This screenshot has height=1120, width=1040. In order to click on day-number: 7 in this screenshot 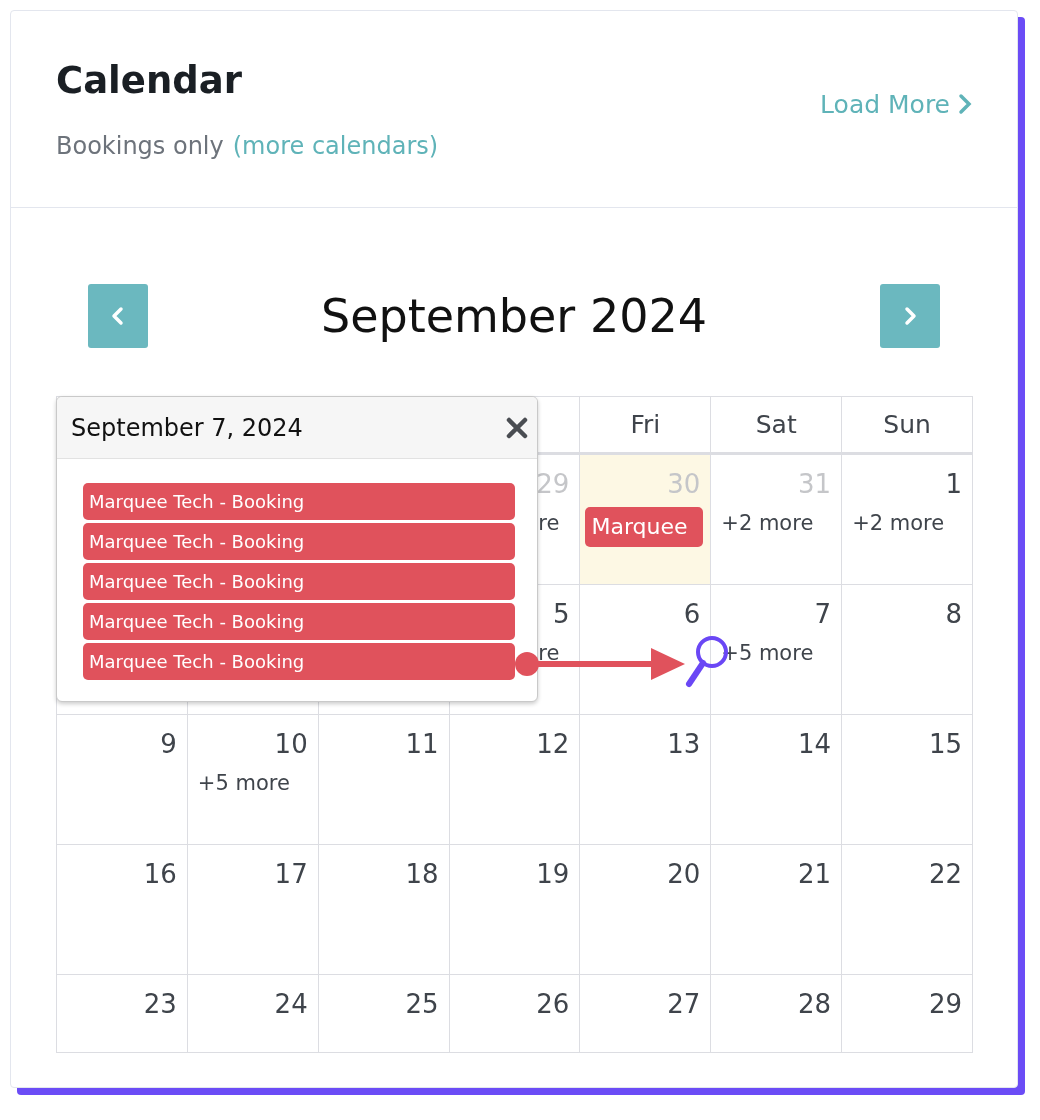, I will do `click(823, 614)`.